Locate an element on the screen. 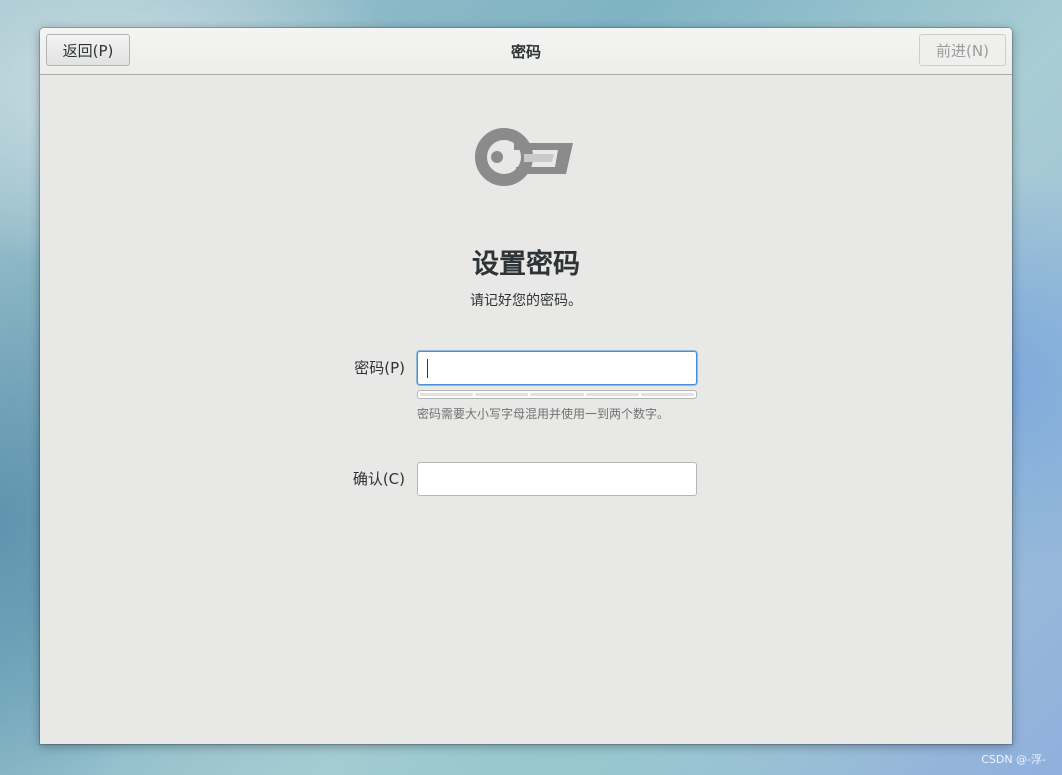  header-bar: 返回(P) 密码 前进(N) is located at coordinates (526, 51).